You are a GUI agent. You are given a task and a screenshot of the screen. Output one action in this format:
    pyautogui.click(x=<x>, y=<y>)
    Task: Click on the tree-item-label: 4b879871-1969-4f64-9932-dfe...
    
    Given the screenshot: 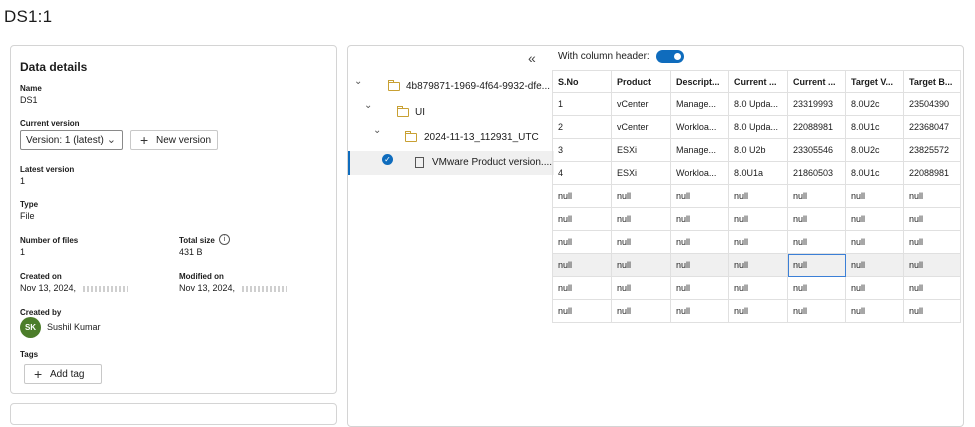 What is the action you would take?
    pyautogui.click(x=478, y=92)
    